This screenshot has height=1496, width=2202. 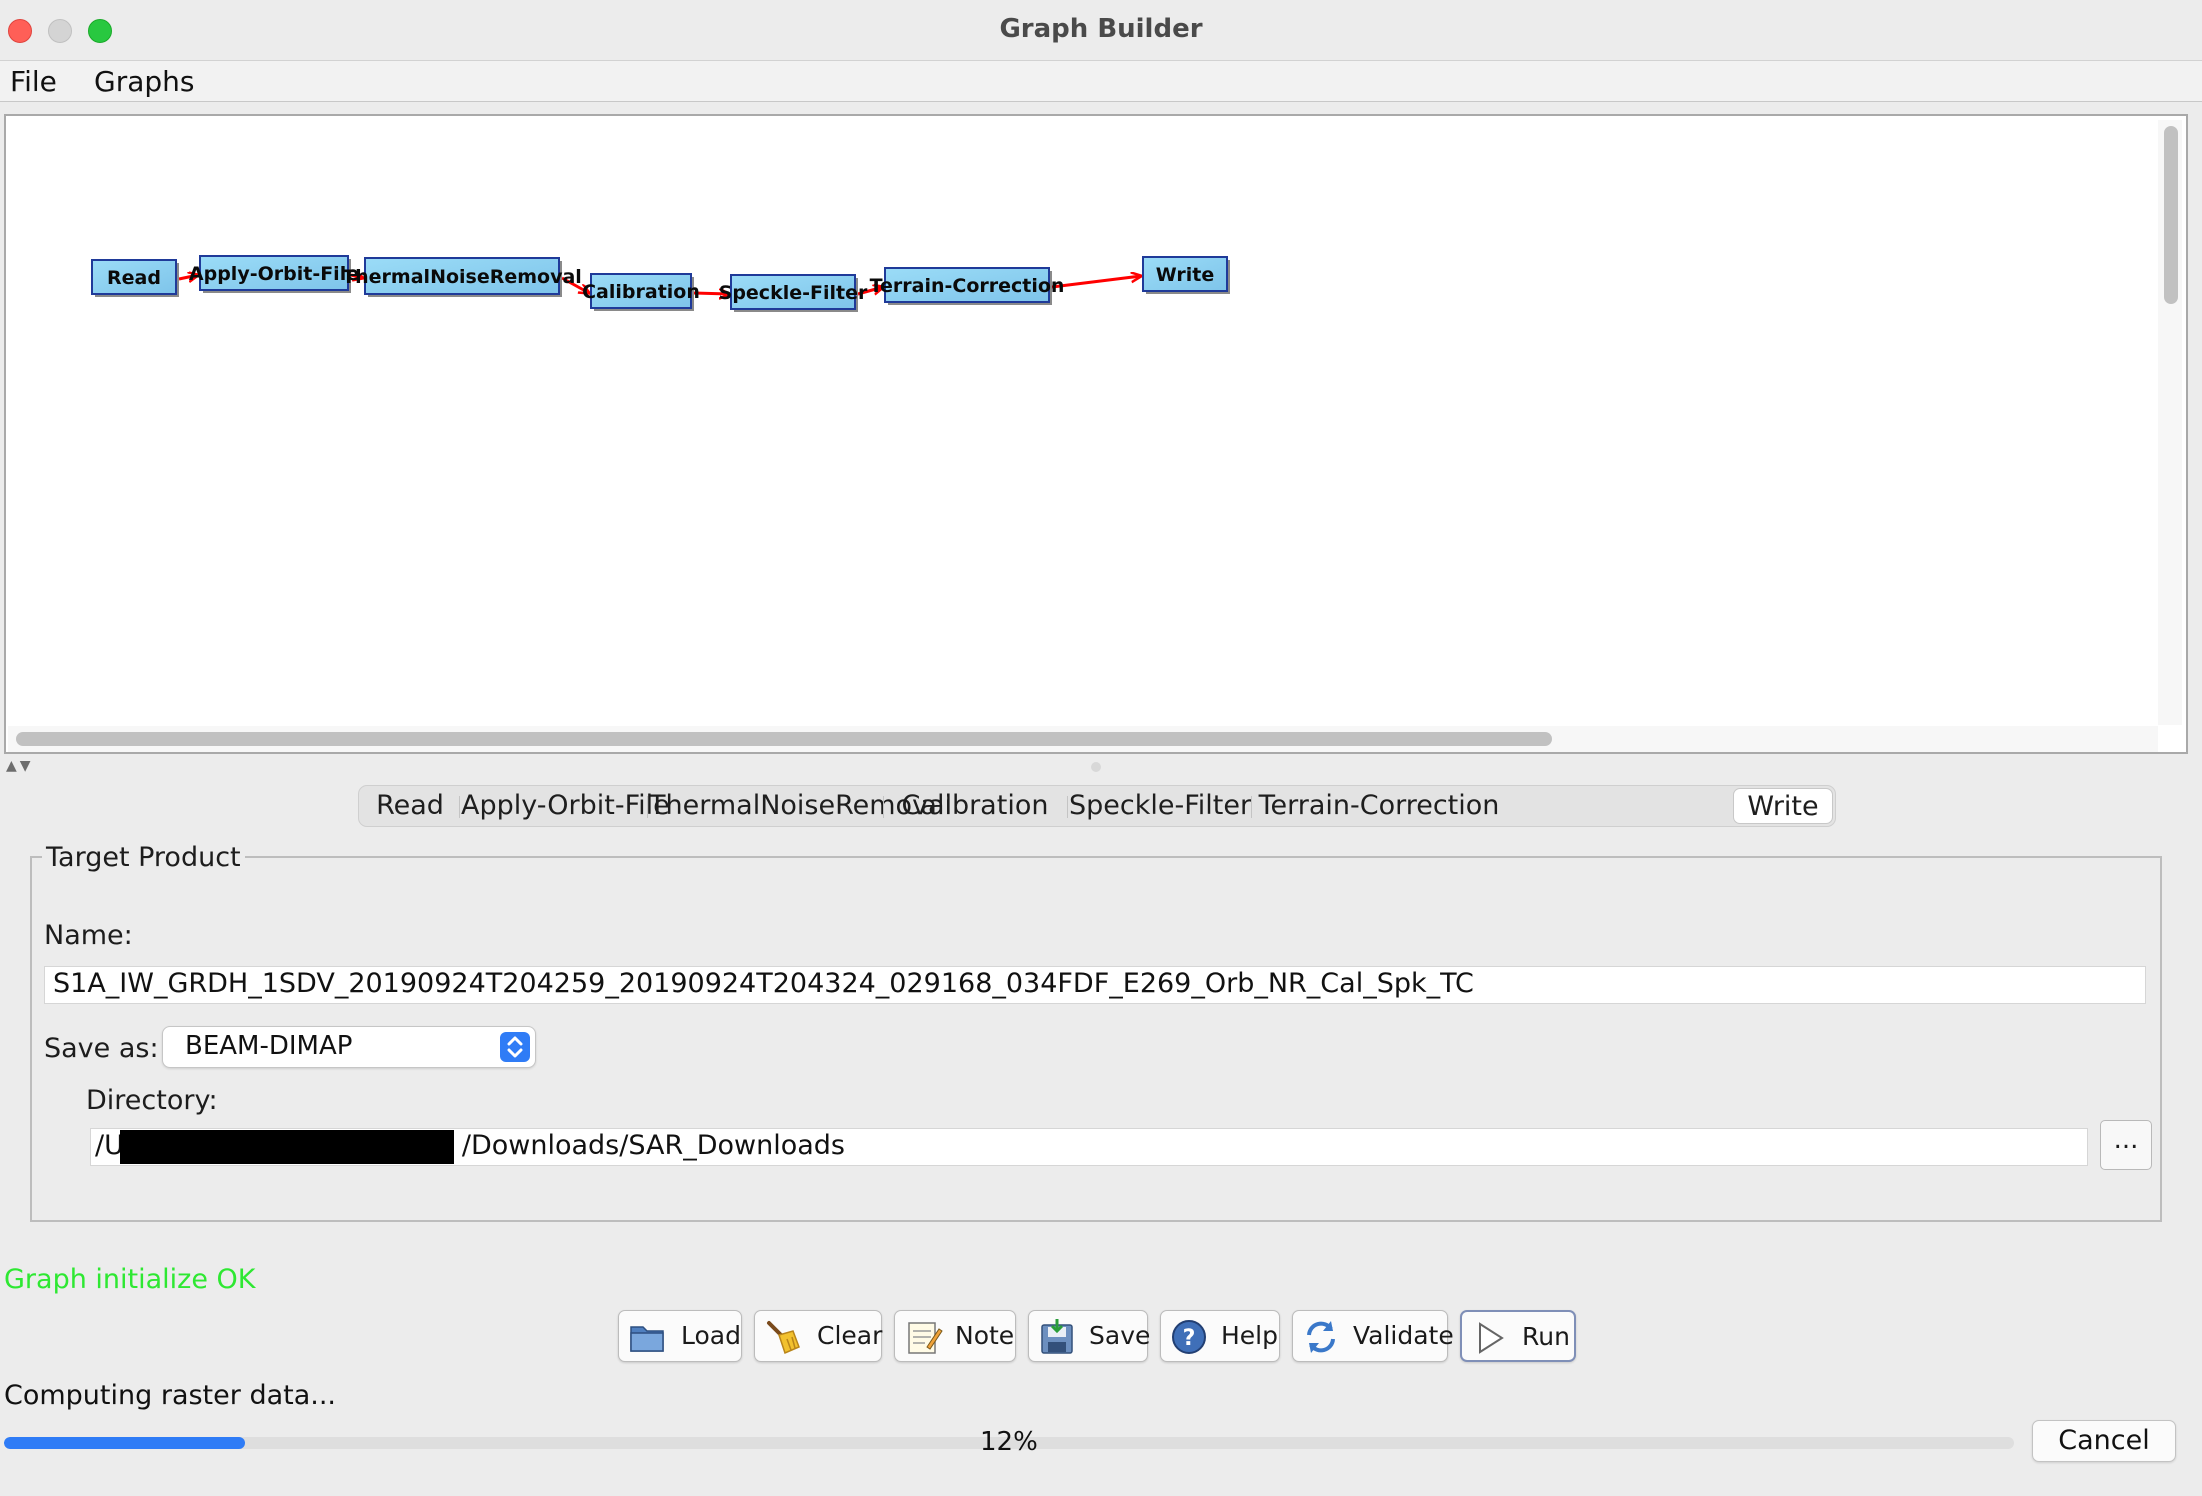 What do you see at coordinates (130, 1279) in the screenshot?
I see `status-message: Graph initialize OK` at bounding box center [130, 1279].